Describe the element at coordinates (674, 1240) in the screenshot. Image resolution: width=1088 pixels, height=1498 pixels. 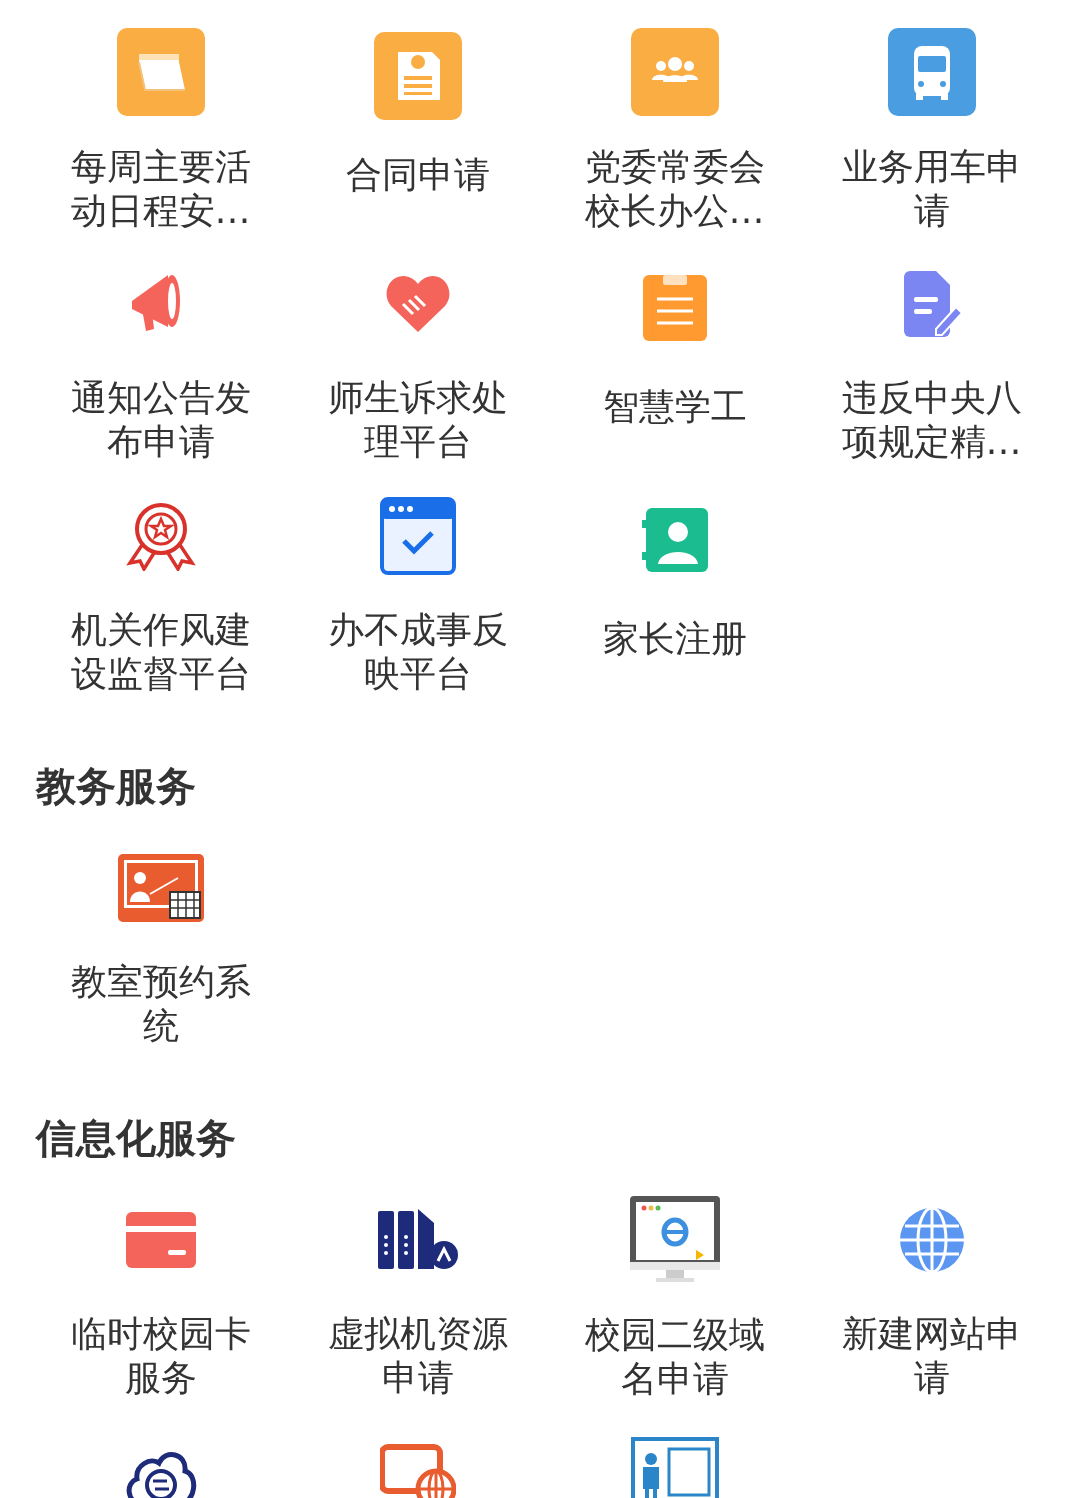
I see `monitor-browser-icon` at that location.